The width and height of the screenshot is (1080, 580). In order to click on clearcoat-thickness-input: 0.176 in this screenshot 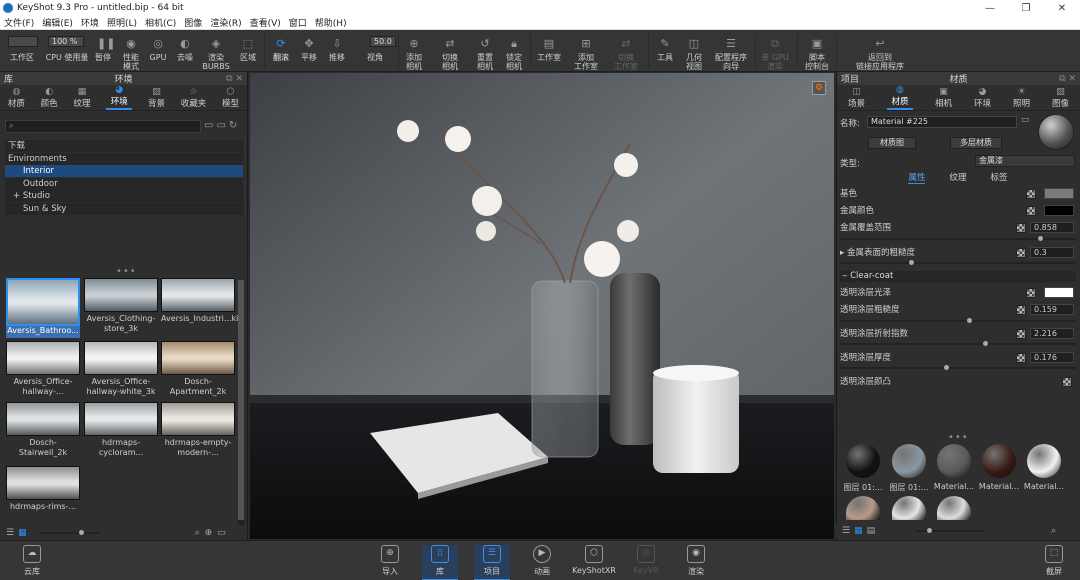, I will do `click(1052, 357)`.